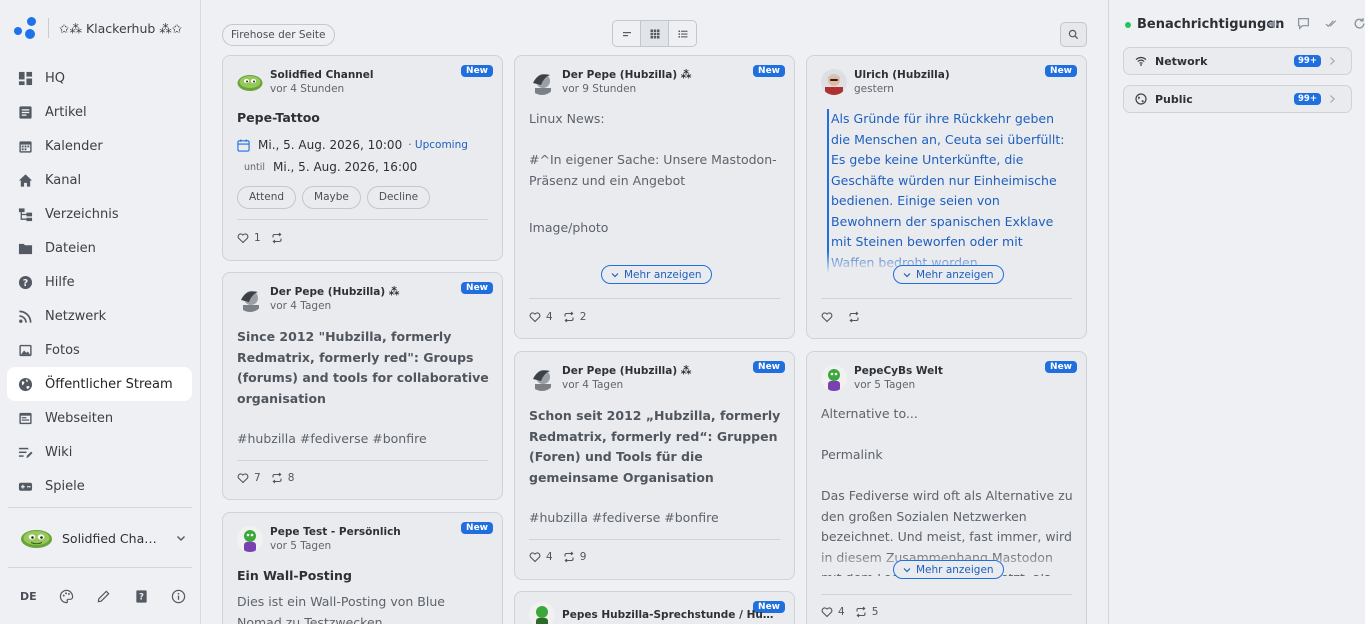 This screenshot has height=624, width=1365. What do you see at coordinates (627, 33) in the screenshot?
I see `compact-view-button` at bounding box center [627, 33].